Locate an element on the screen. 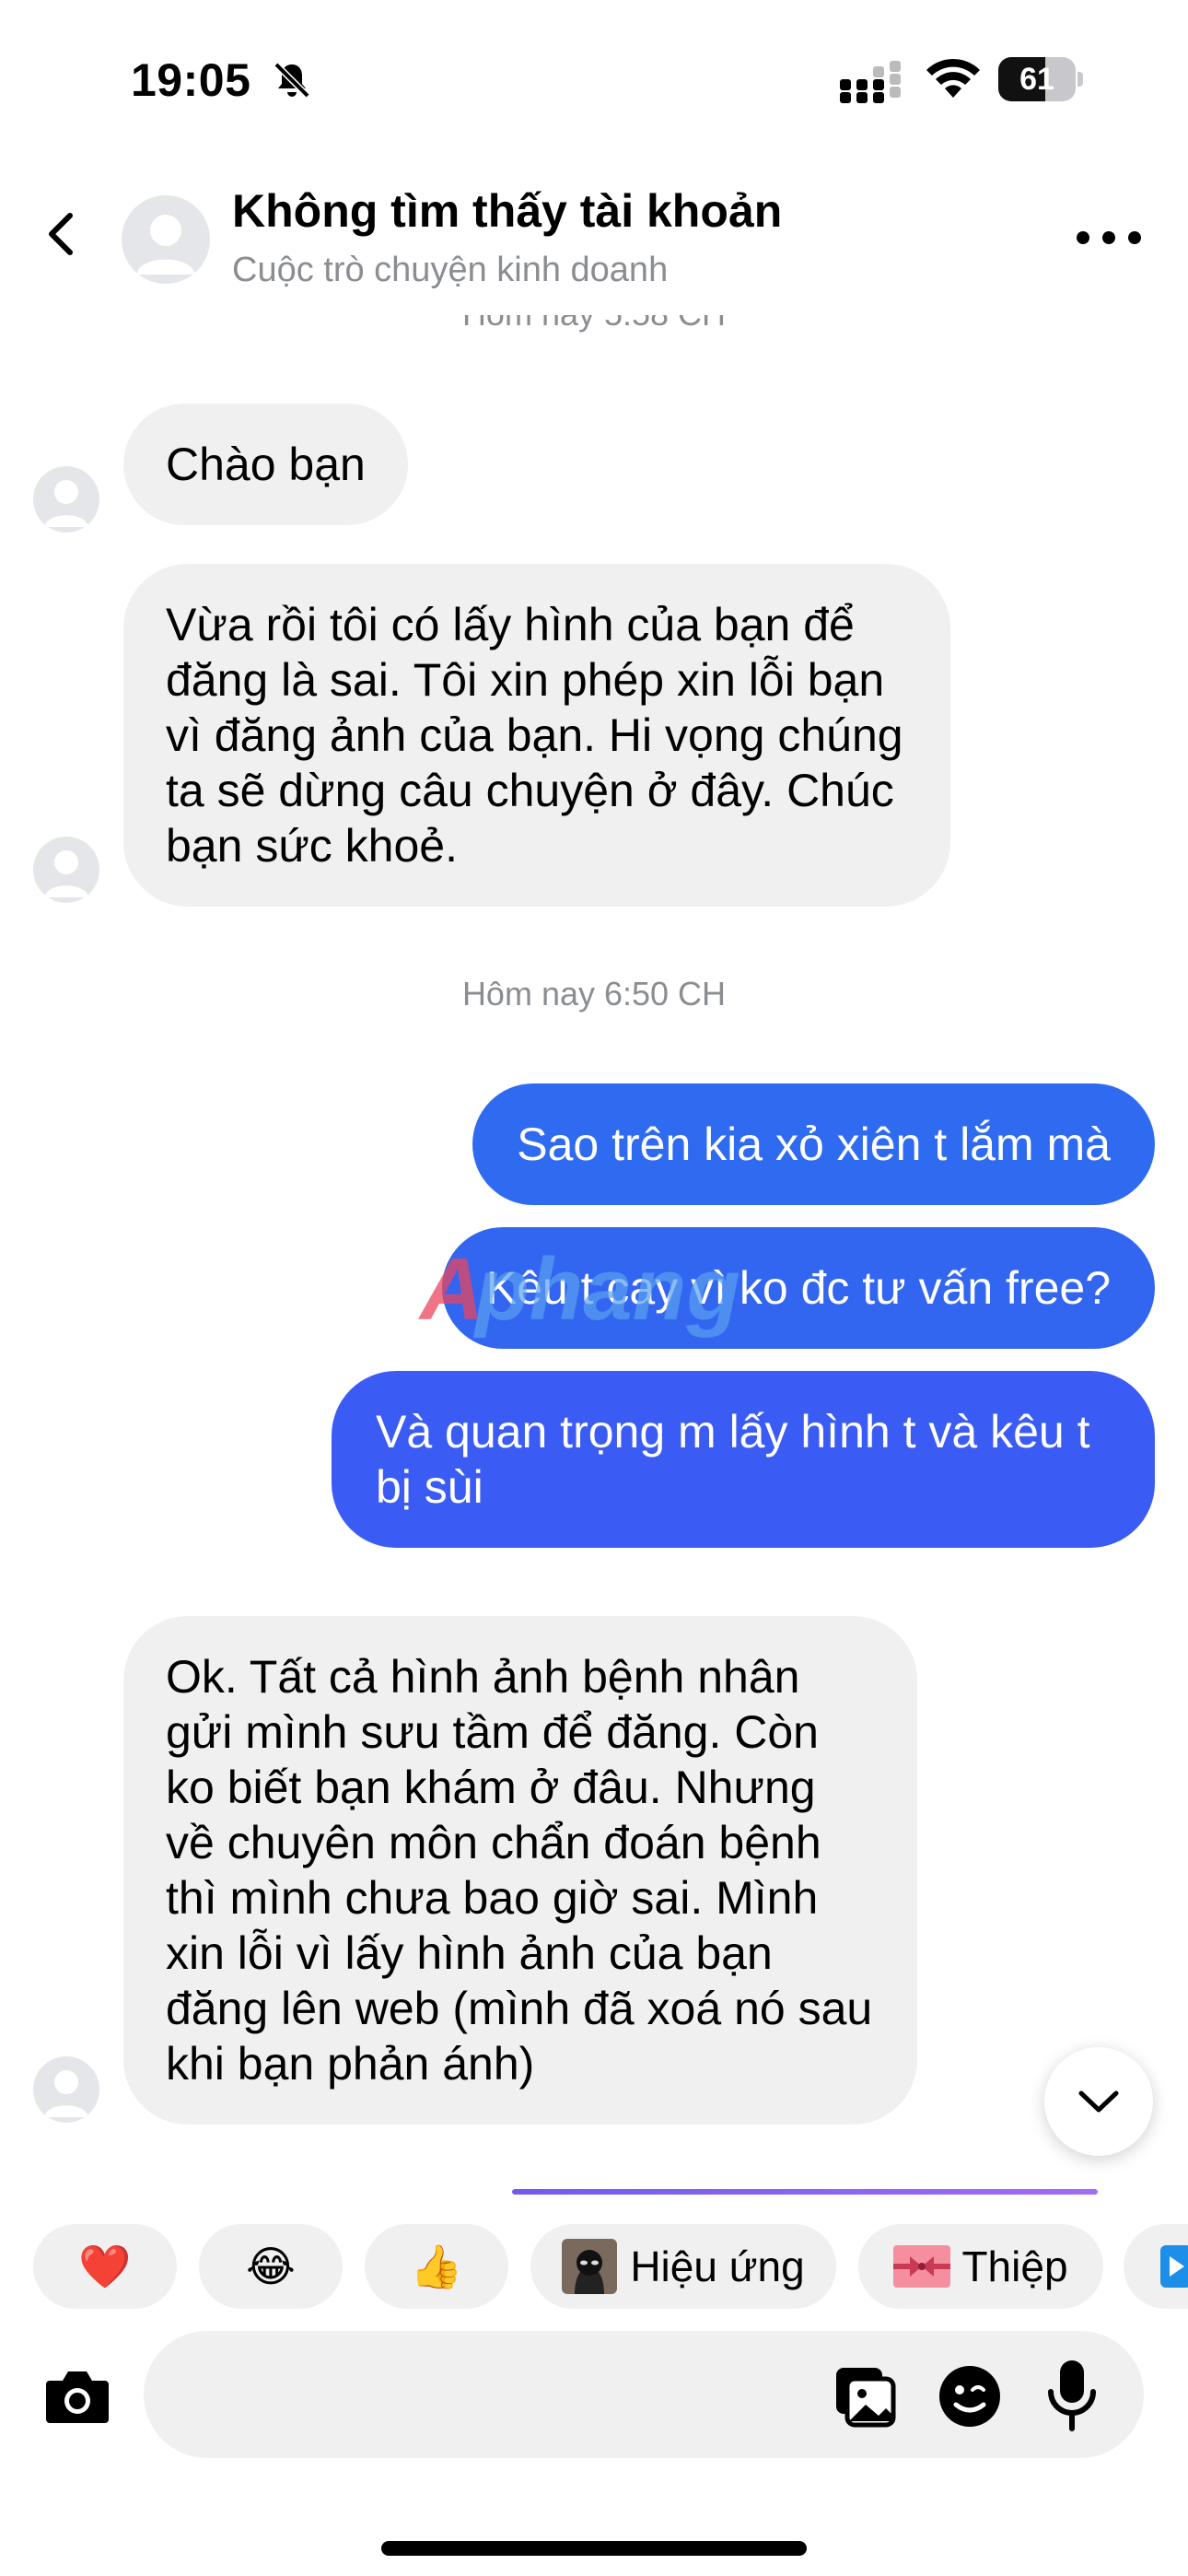 This screenshot has width=1188, height=2576. camera-icon is located at coordinates (77, 2395).